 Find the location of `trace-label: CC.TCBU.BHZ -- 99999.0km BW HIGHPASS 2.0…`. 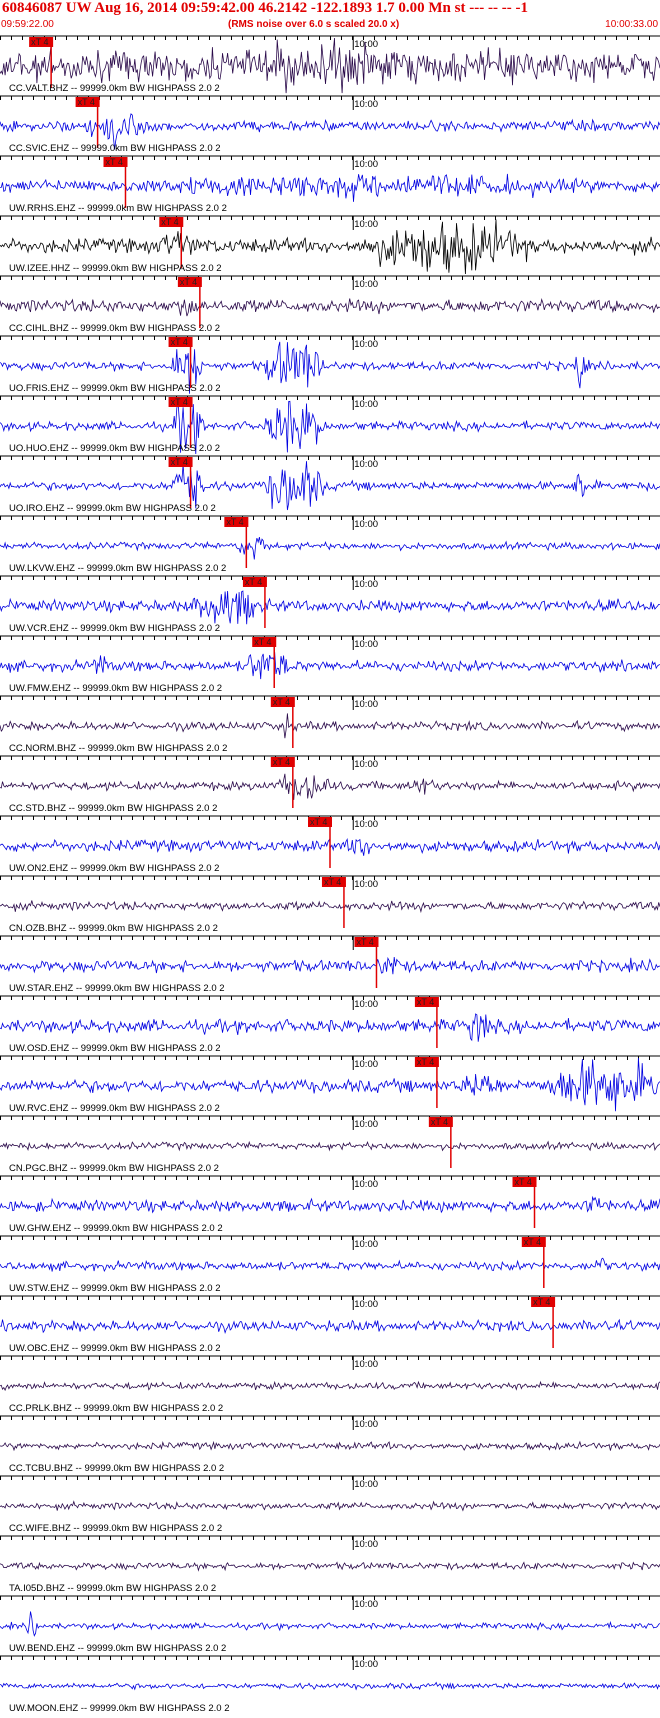

trace-label: CC.TCBU.BHZ -- 99999.0km BW HIGHPASS 2.0… is located at coordinates (116, 1468).